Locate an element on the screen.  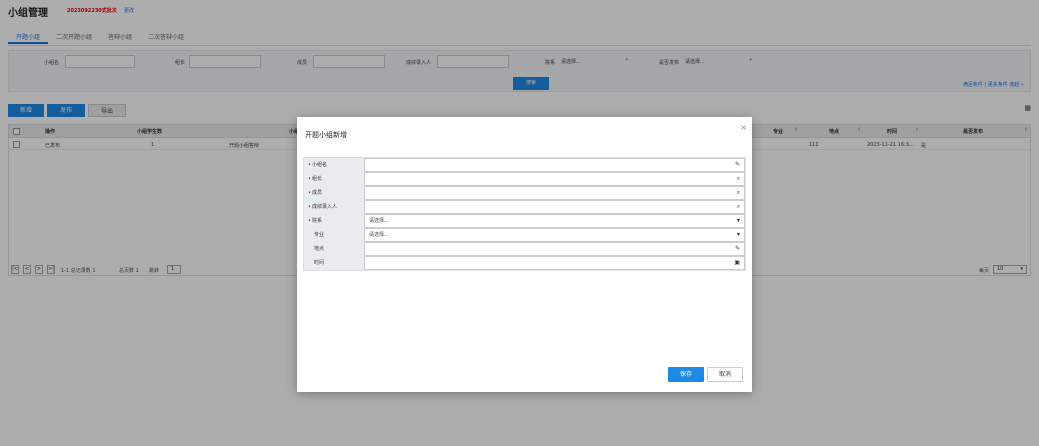
field-label: •组长 is located at coordinates (334, 179).